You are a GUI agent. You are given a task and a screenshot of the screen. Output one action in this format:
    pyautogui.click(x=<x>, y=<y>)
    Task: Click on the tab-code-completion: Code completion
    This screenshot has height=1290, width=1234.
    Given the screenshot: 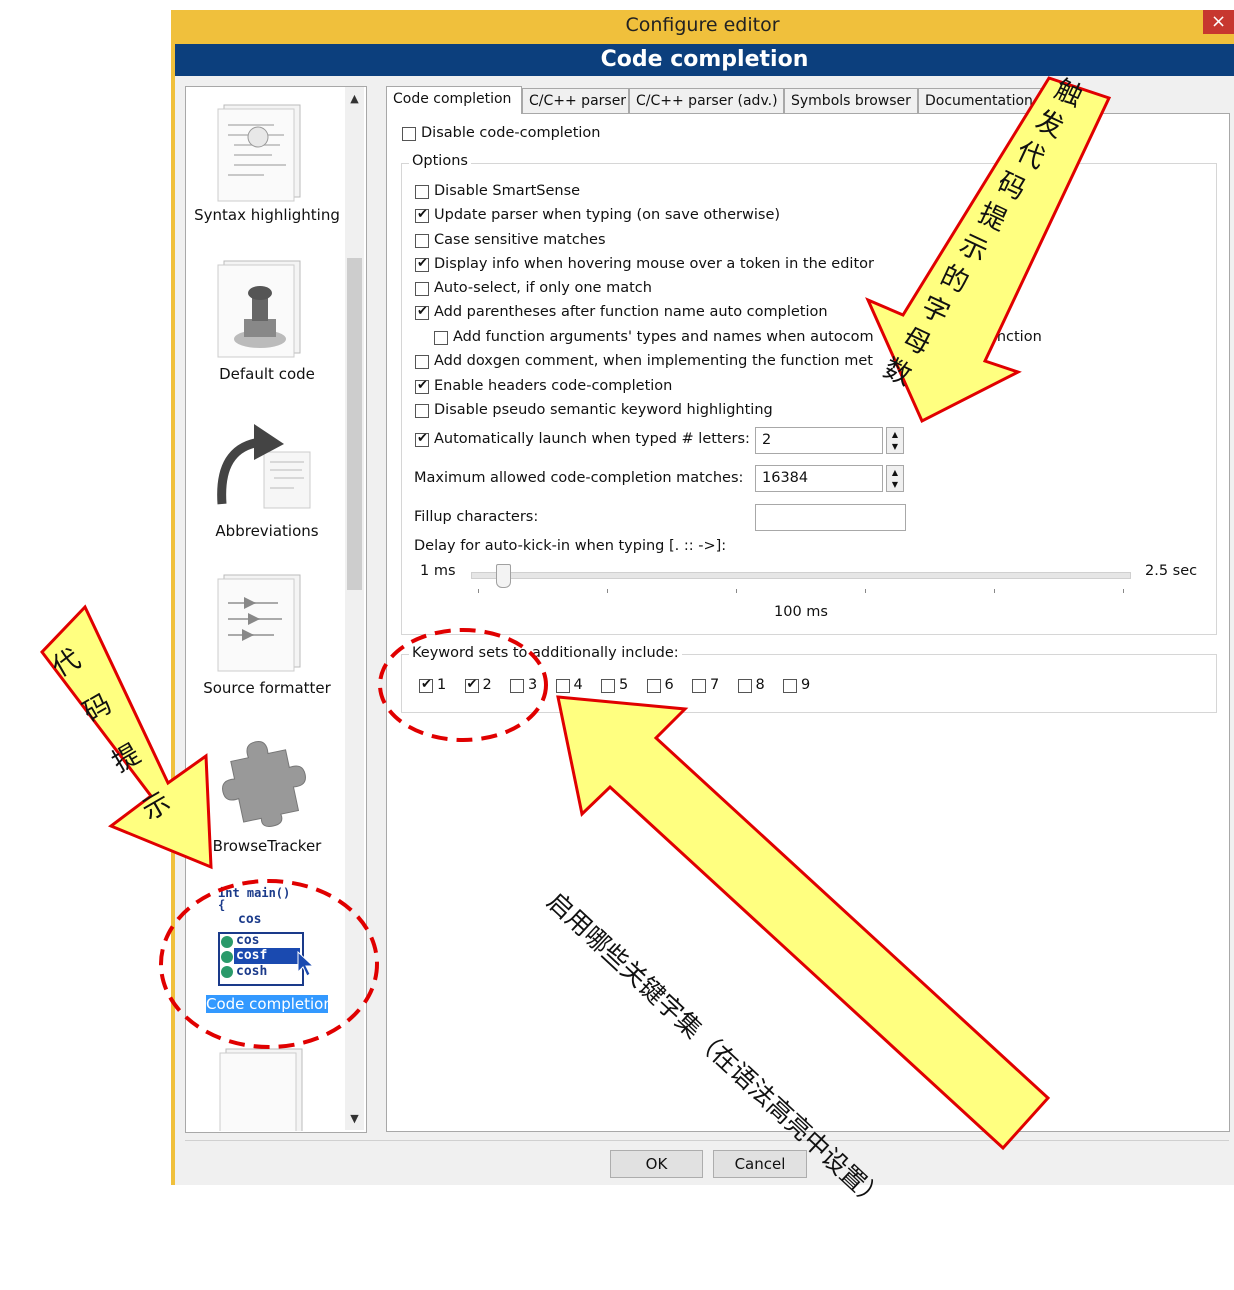 What is the action you would take?
    pyautogui.click(x=454, y=100)
    